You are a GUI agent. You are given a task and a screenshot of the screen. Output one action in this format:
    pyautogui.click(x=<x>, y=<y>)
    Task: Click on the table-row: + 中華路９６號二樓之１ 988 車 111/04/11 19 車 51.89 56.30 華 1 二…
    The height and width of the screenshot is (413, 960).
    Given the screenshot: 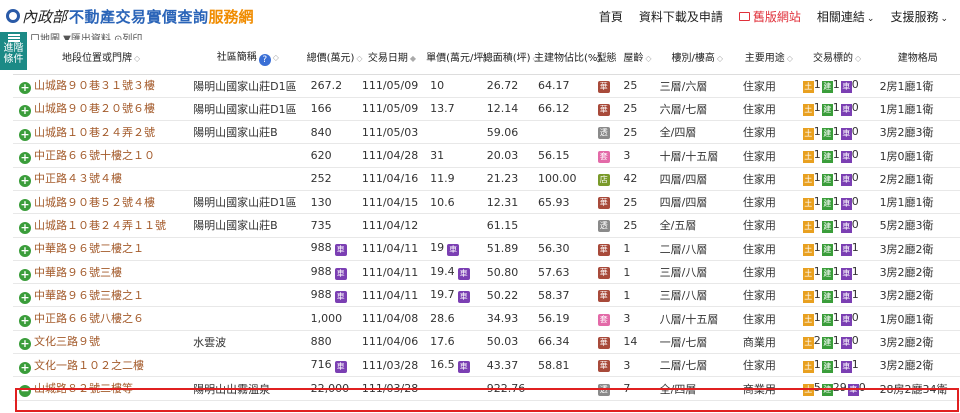 What is the action you would take?
    pyautogui.click(x=486, y=249)
    